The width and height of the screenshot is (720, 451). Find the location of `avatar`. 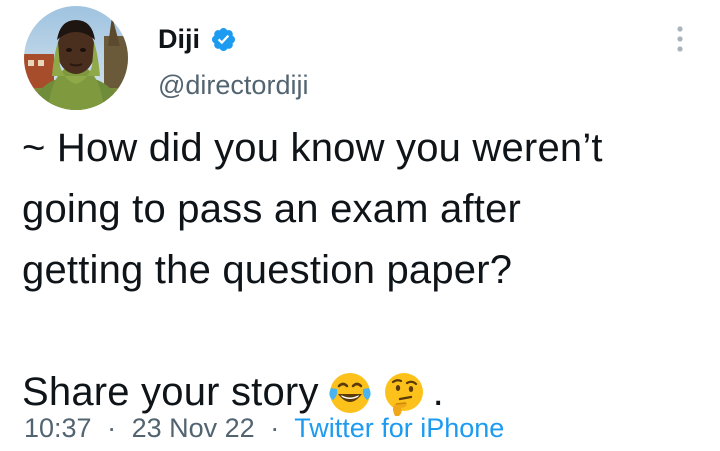

avatar is located at coordinates (76, 58).